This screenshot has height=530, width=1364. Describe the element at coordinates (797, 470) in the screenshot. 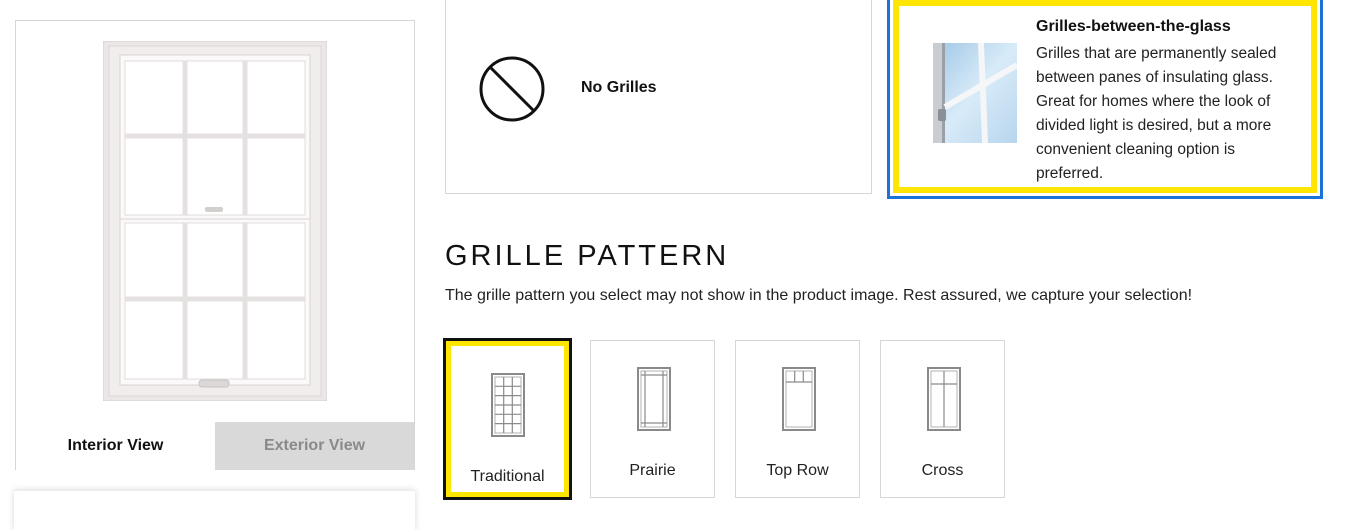

I see `pattern-label-top-row: Top Row` at that location.